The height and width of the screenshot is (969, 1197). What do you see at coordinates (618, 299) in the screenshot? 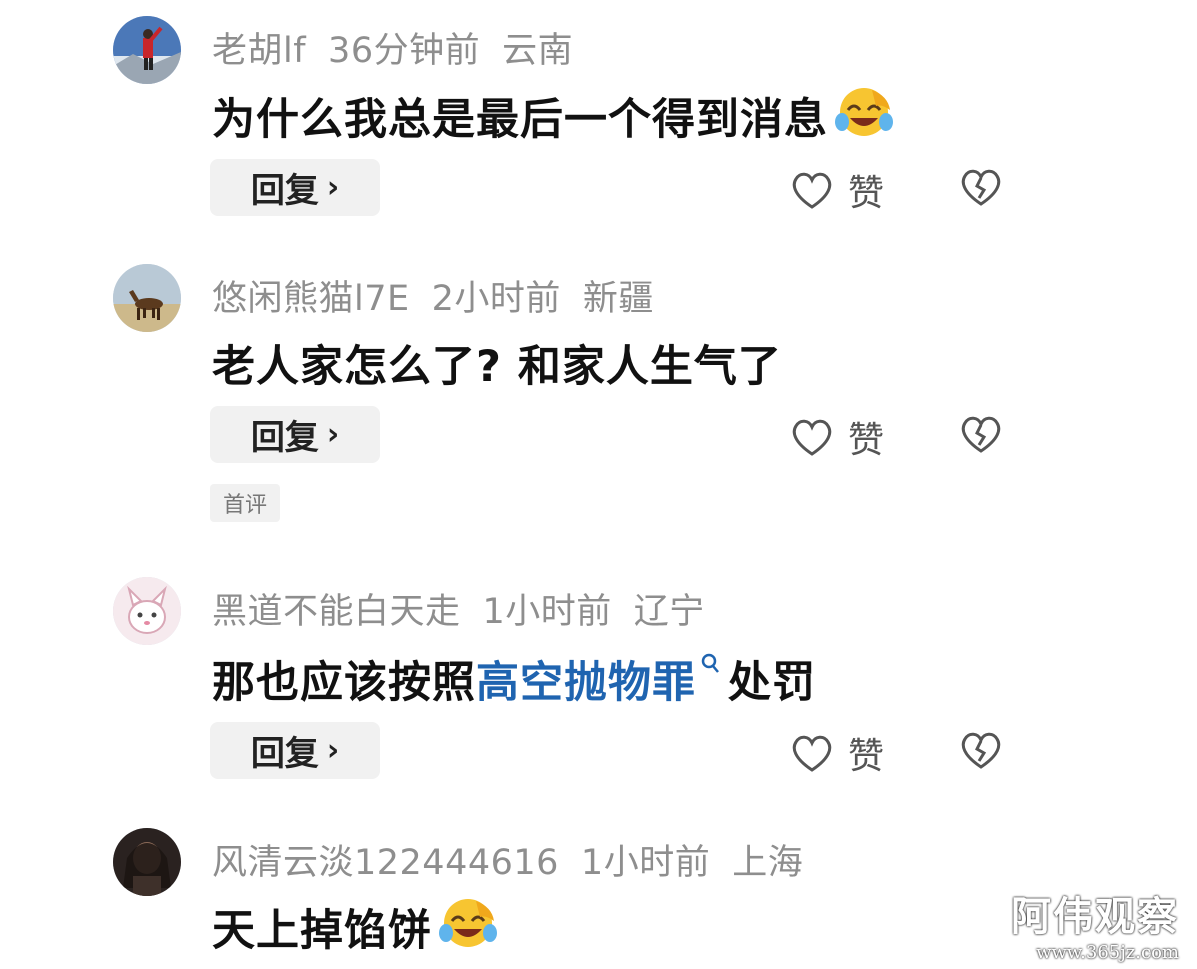
I see `location: 新疆` at bounding box center [618, 299].